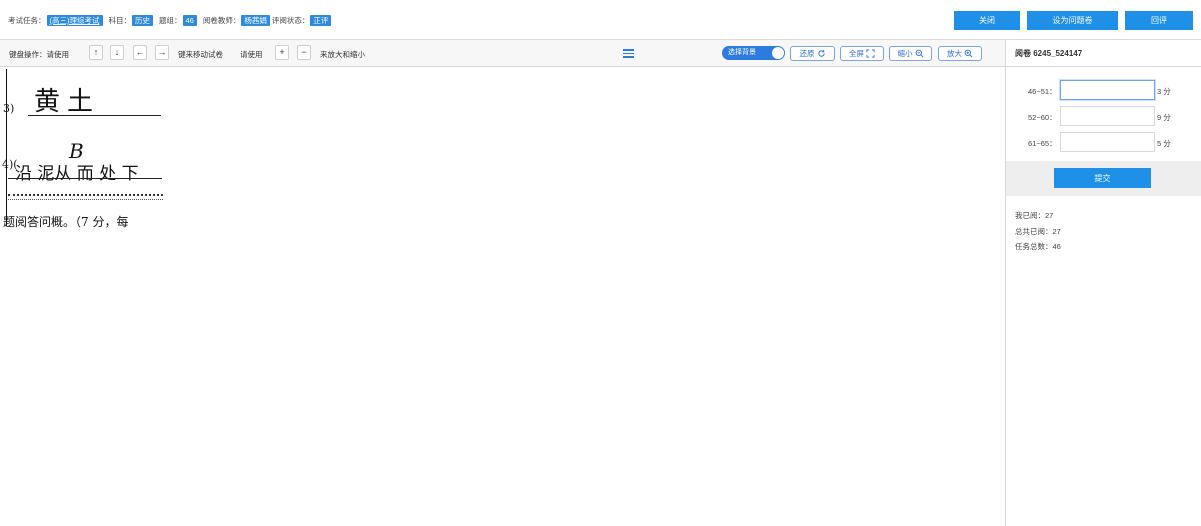 The image size is (1201, 526). Describe the element at coordinates (304, 52) in the screenshot. I see `zoom-minus-button: −` at that location.